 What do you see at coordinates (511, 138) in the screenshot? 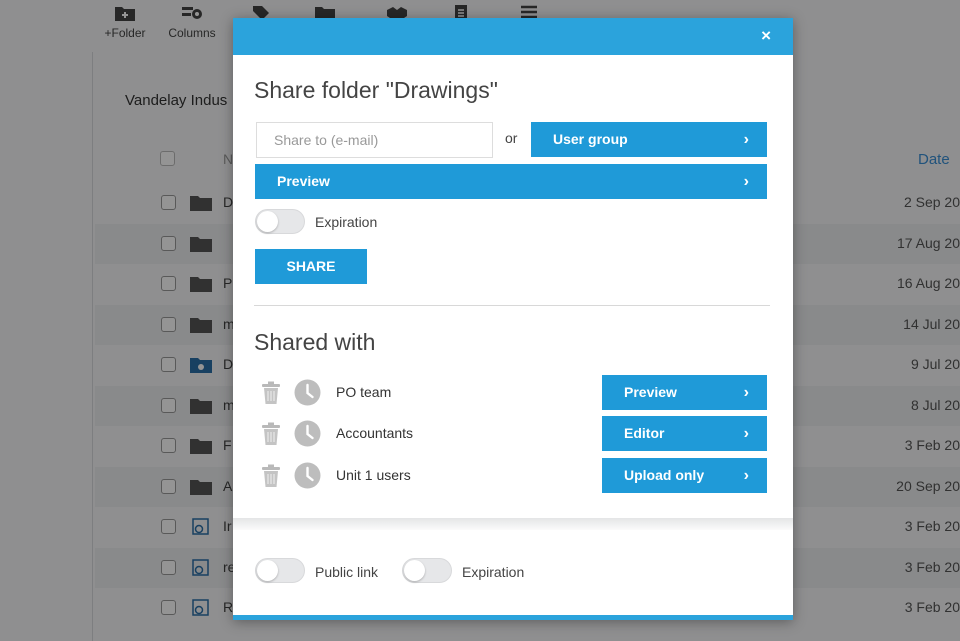
I see `or-label: or` at bounding box center [511, 138].